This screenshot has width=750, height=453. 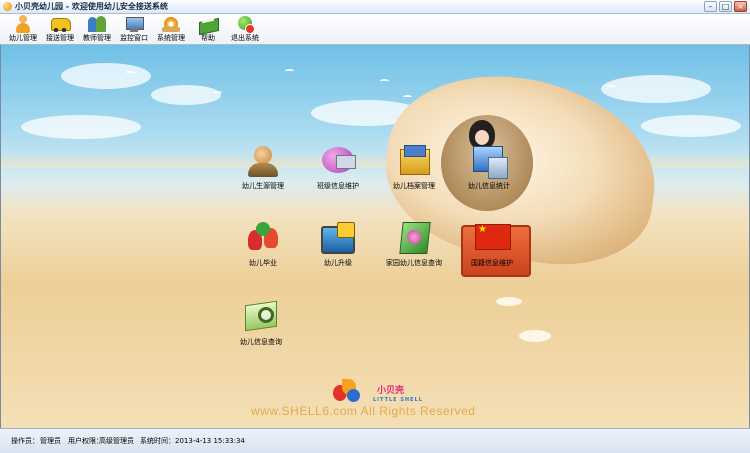 I want to click on shortcut-class-info: 班级信息维护, so click(x=338, y=171).